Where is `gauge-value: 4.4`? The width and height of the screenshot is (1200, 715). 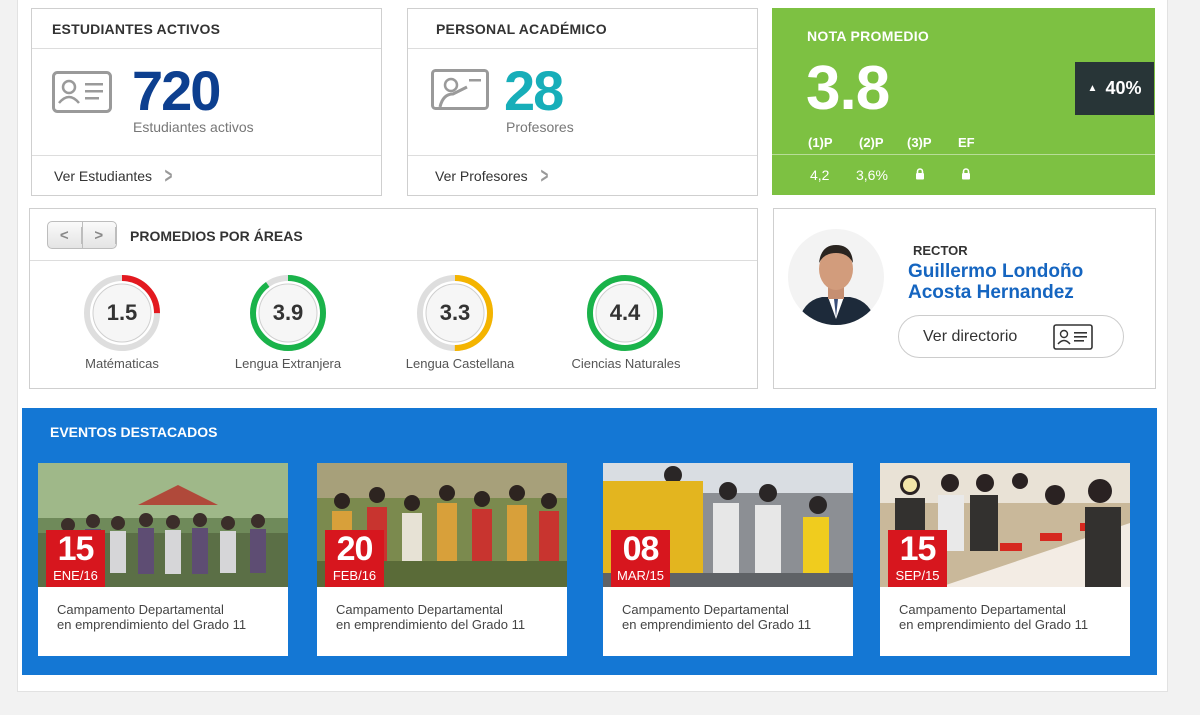
gauge-value: 4.4 is located at coordinates (625, 312).